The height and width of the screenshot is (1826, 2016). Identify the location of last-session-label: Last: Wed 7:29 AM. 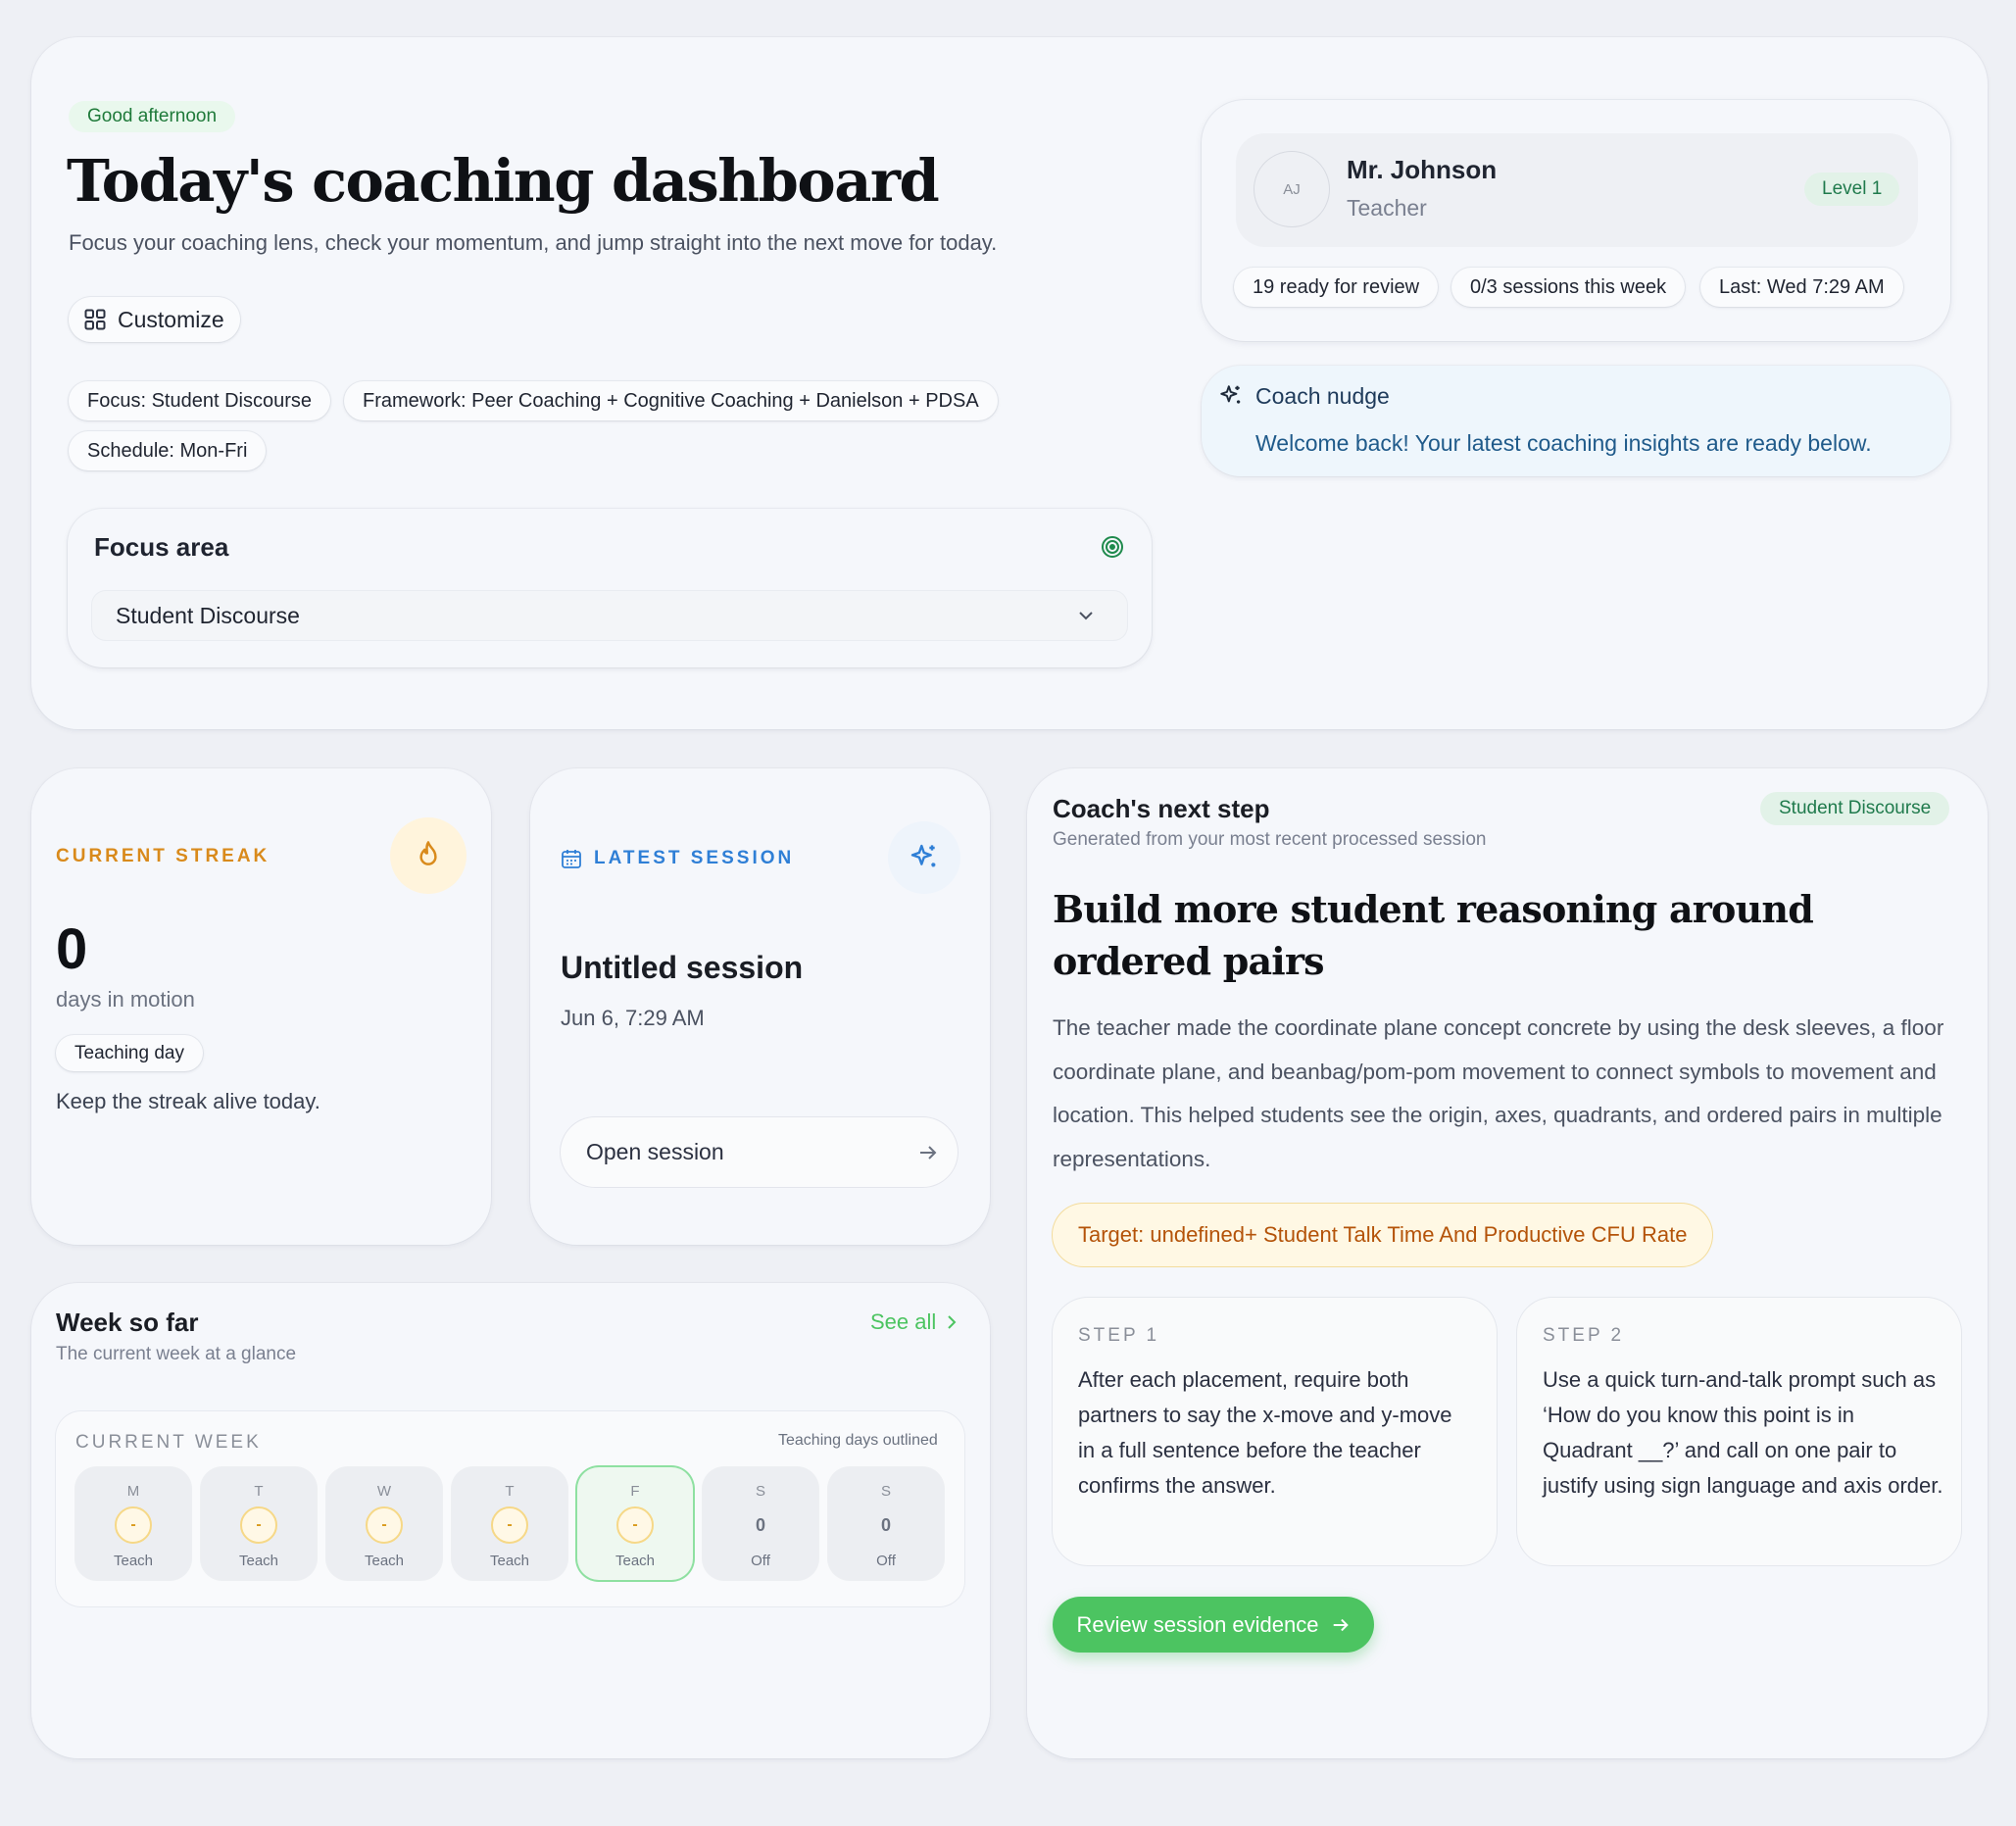
(1802, 286).